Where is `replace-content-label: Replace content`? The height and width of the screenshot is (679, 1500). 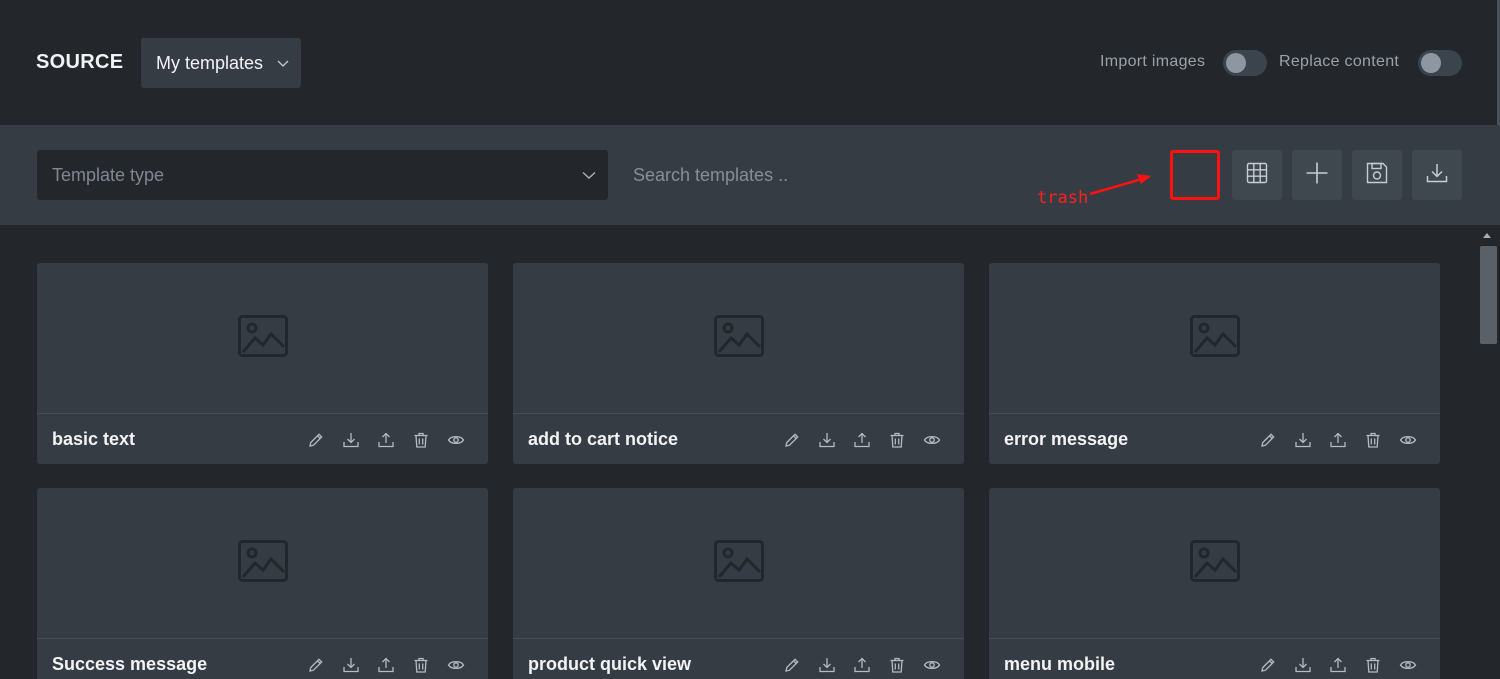 replace-content-label: Replace content is located at coordinates (1339, 61).